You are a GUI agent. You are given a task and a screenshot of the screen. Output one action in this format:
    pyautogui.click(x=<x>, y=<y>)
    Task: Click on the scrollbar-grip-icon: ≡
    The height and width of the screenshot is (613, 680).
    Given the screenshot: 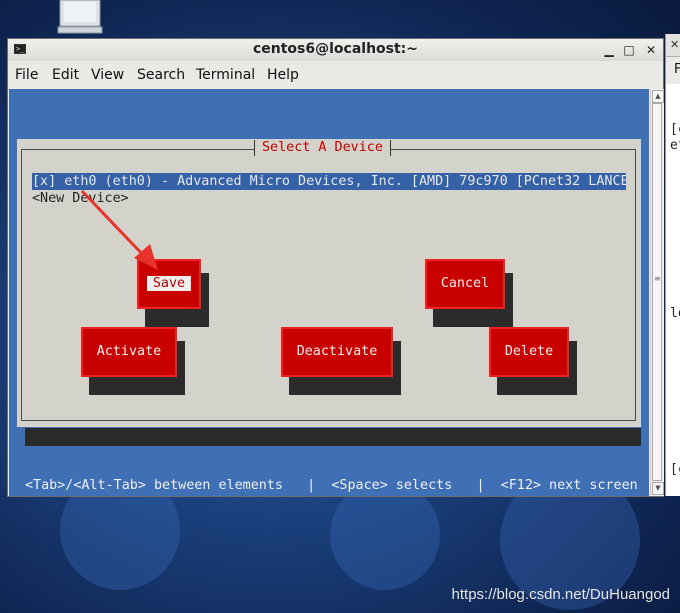 What is the action you would take?
    pyautogui.click(x=657, y=278)
    